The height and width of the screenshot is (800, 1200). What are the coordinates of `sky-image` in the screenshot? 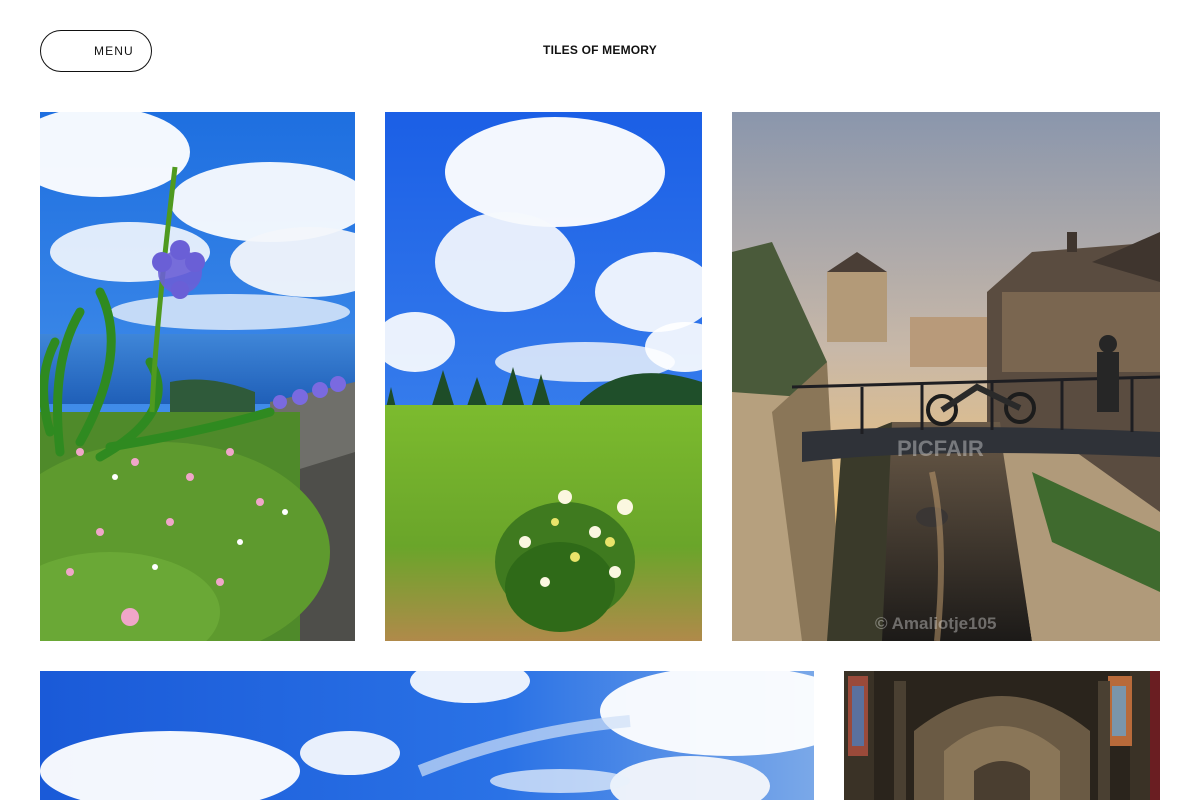 It's located at (427, 735).